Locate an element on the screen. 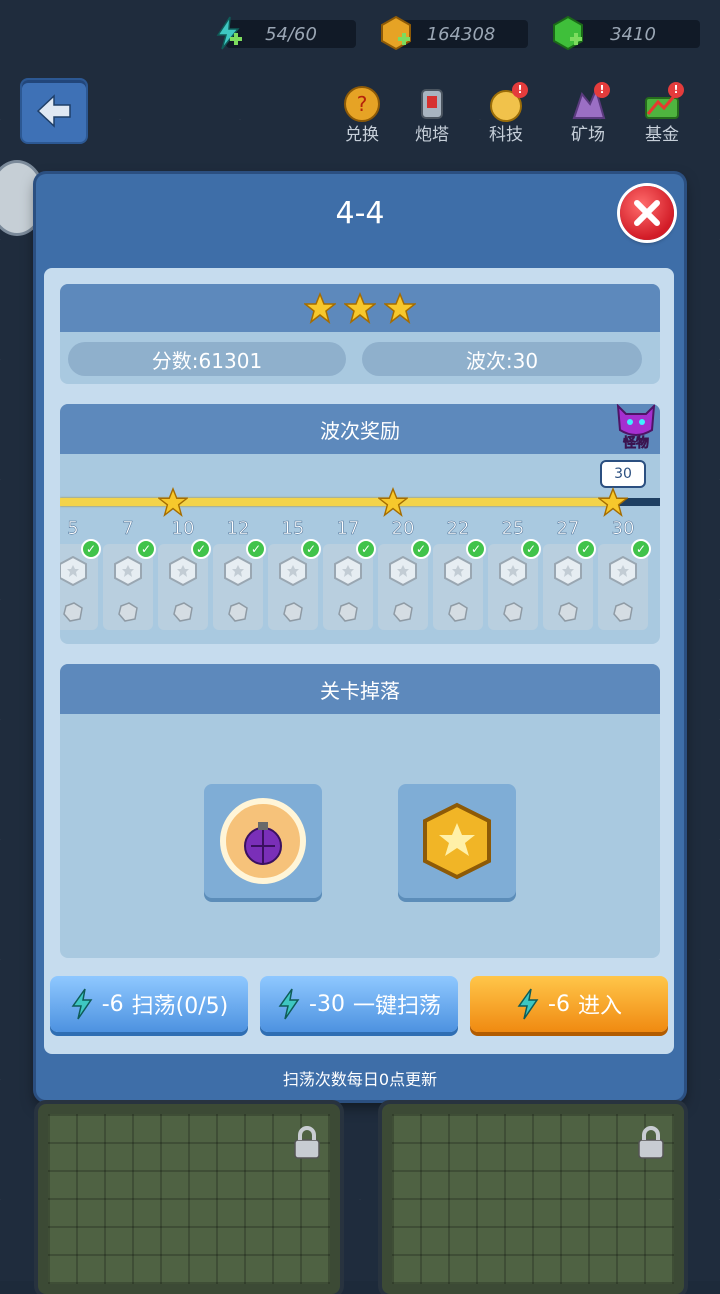 This screenshot has height=1294, width=720. one-click-sweep-button: -30 一键扫荡 is located at coordinates (359, 1004).